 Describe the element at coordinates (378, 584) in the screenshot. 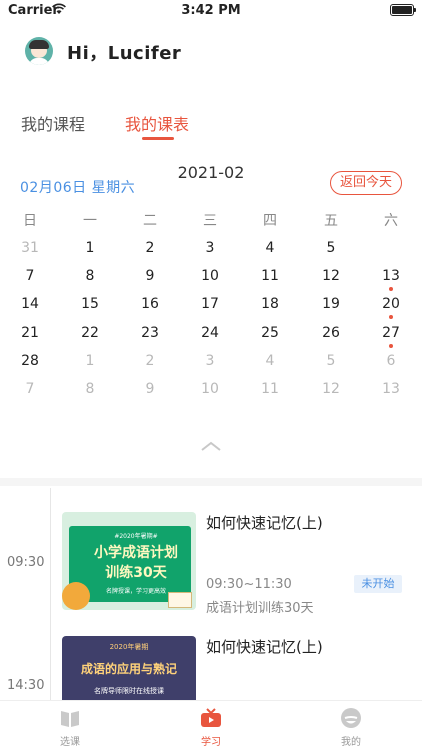

I see `status-badge: 未开始` at that location.